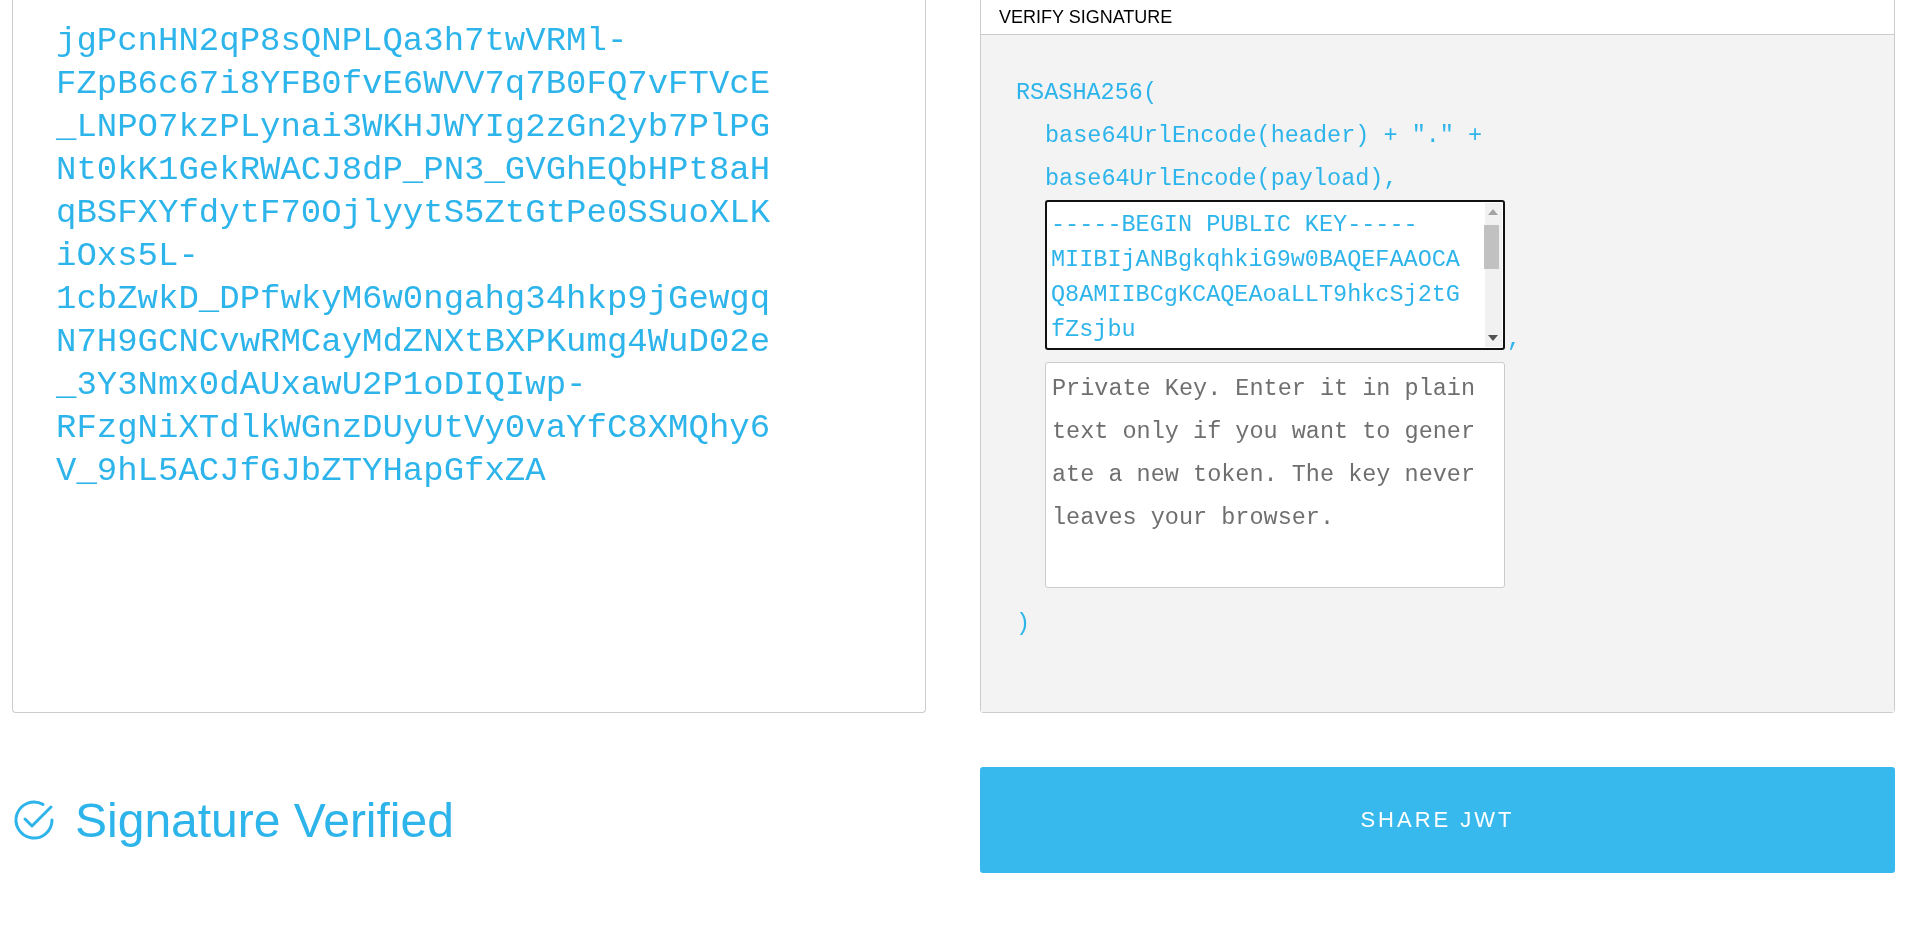 Image resolution: width=1920 pixels, height=937 pixels. What do you see at coordinates (1493, 275) in the screenshot?
I see `scrollbar` at bounding box center [1493, 275].